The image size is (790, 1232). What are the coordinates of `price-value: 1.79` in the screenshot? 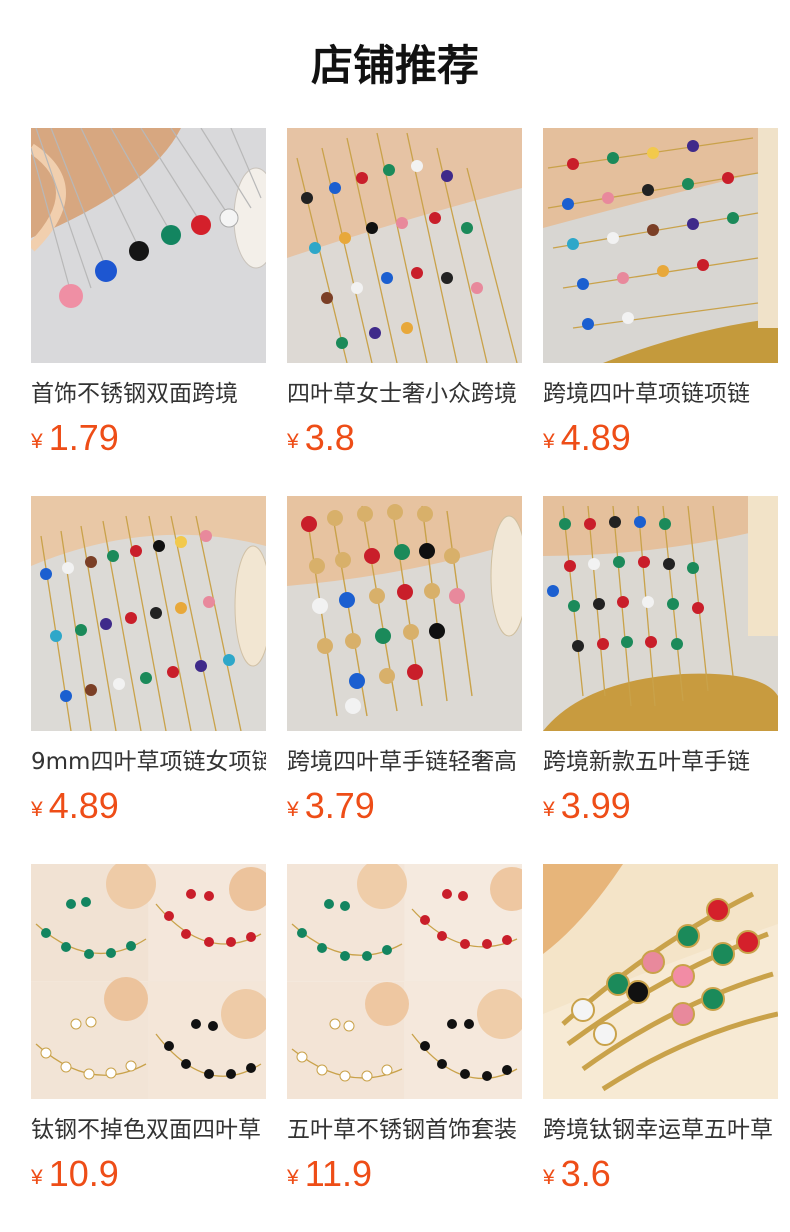 It's located at (83, 437).